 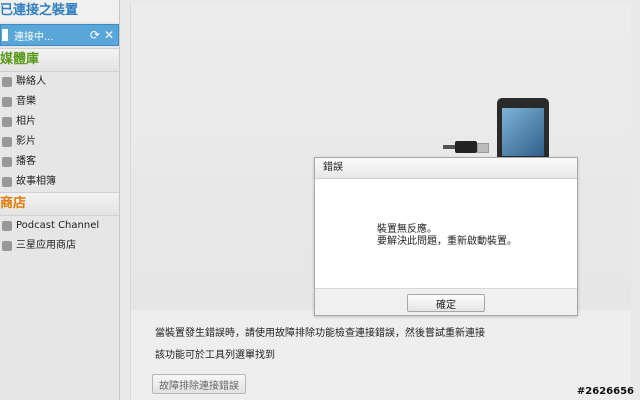 I want to click on store-list: Podcast Channel 三星应用商店, so click(x=59, y=236).